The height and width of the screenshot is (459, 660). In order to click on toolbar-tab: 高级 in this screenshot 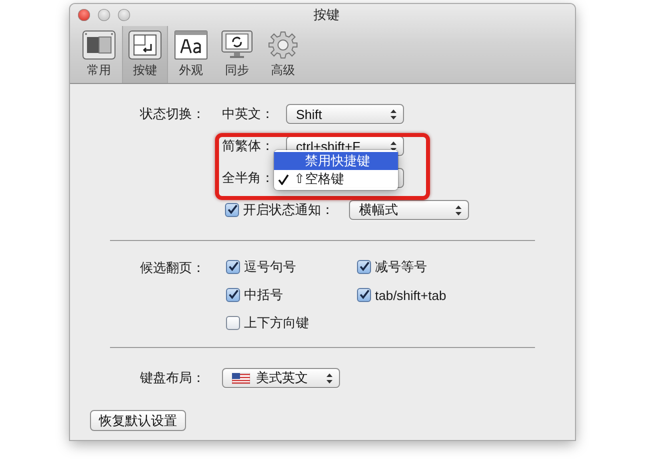, I will do `click(283, 54)`.